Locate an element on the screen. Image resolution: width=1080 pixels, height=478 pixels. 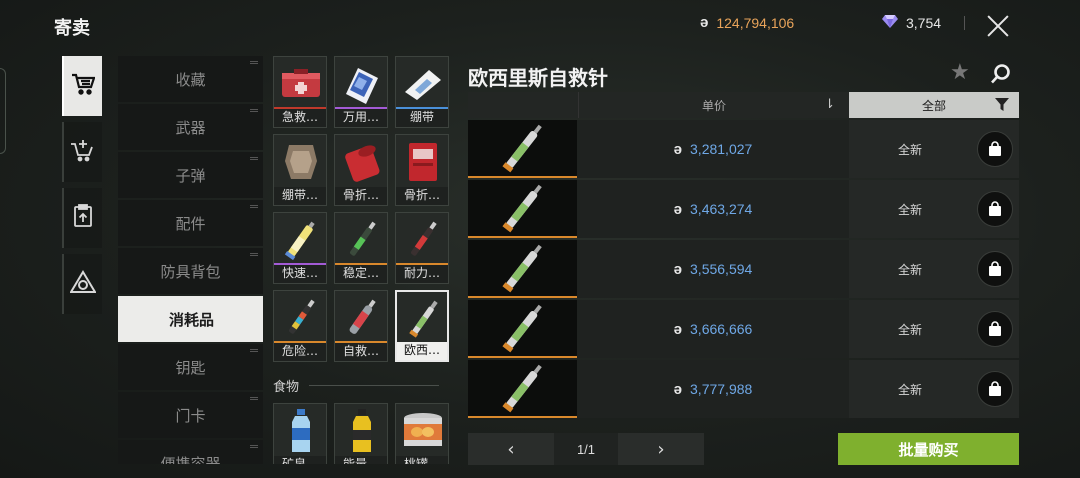
item-detail-title: 欧西里斯自救针 is located at coordinates (538, 78).